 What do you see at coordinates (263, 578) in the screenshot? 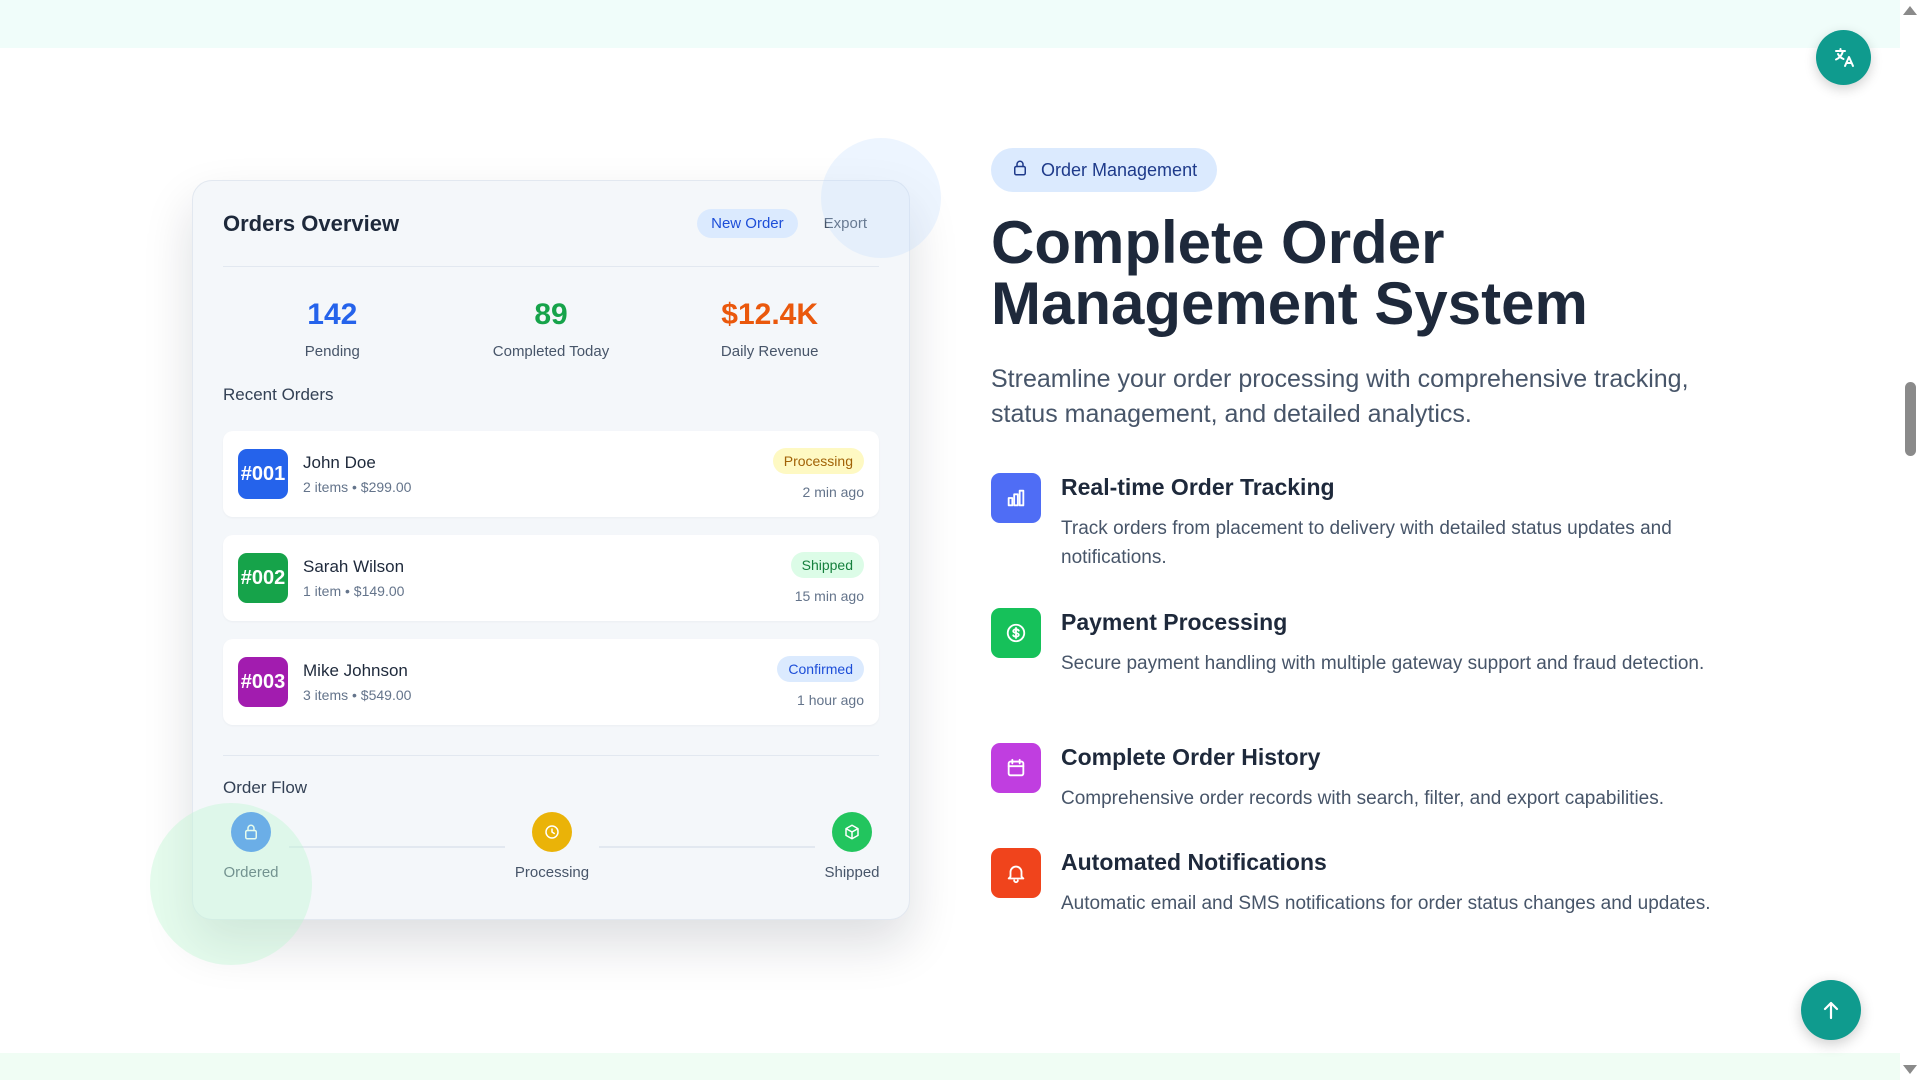
I see `order-id-badge: #002` at bounding box center [263, 578].